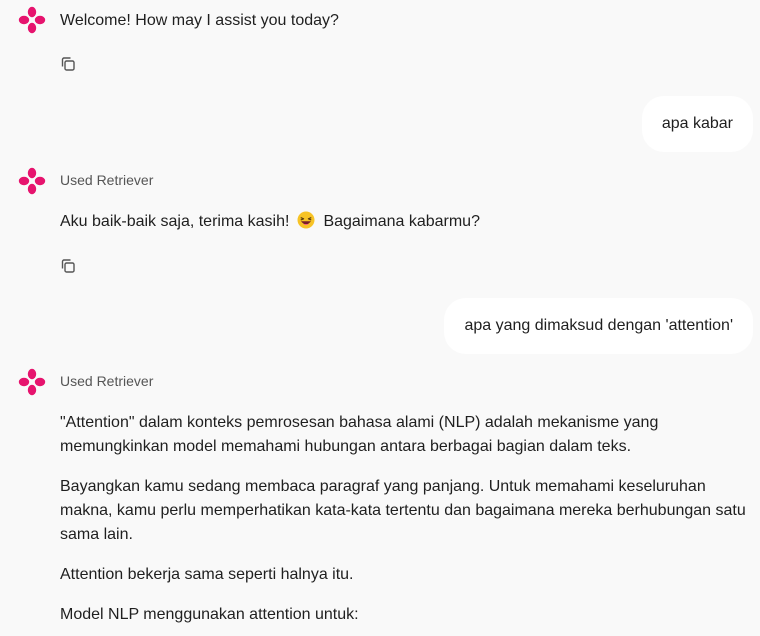  I want to click on user-message: apa yang dimaksud dengan 'attention', so click(598, 326).